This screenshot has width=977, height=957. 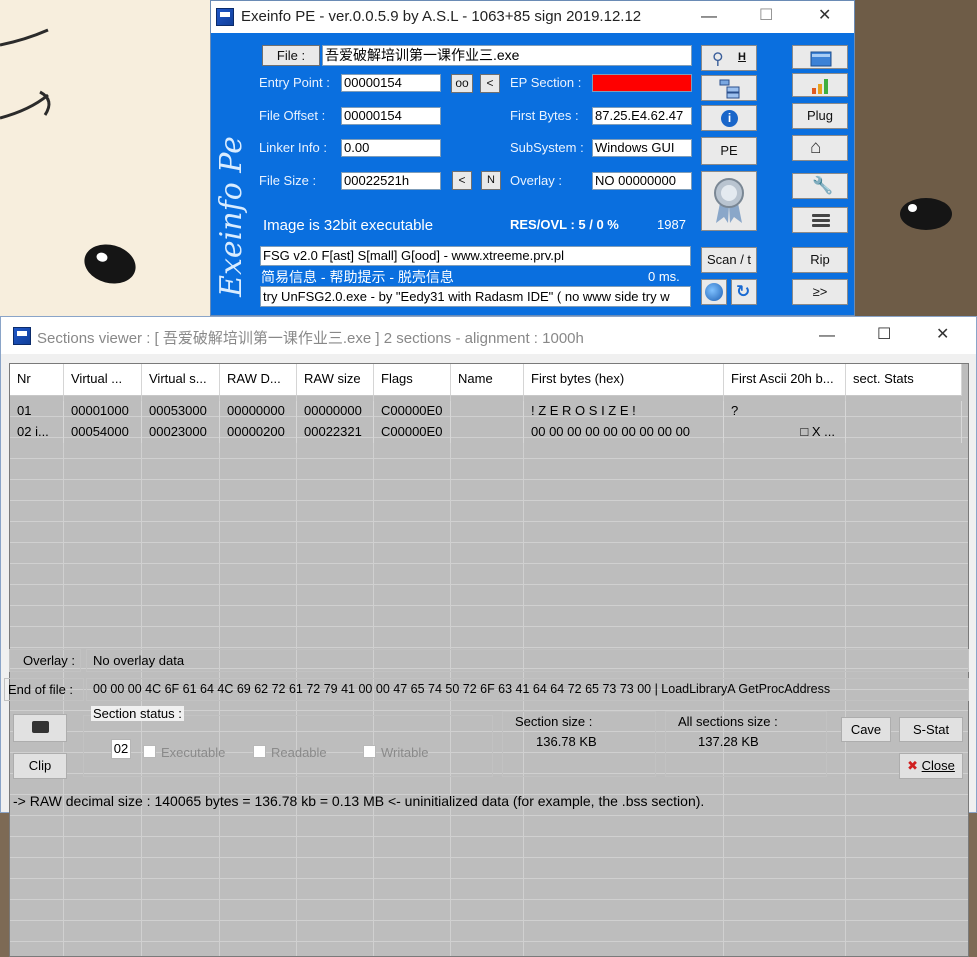 I want to click on tree-view-button, so click(x=729, y=88).